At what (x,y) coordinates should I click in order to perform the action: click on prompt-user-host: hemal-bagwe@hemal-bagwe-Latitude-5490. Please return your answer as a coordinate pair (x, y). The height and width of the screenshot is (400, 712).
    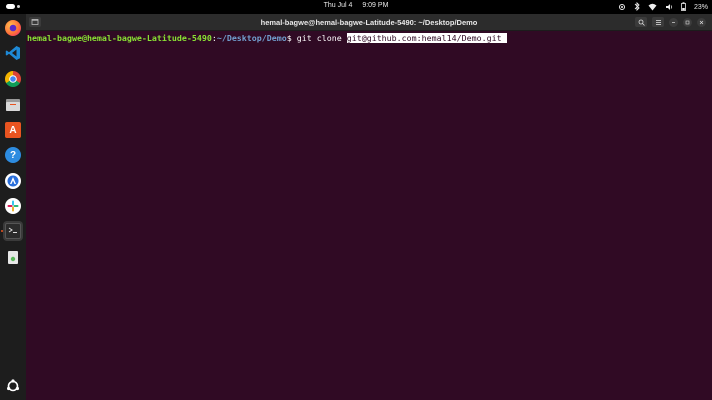
    Looking at the image, I should click on (119, 38).